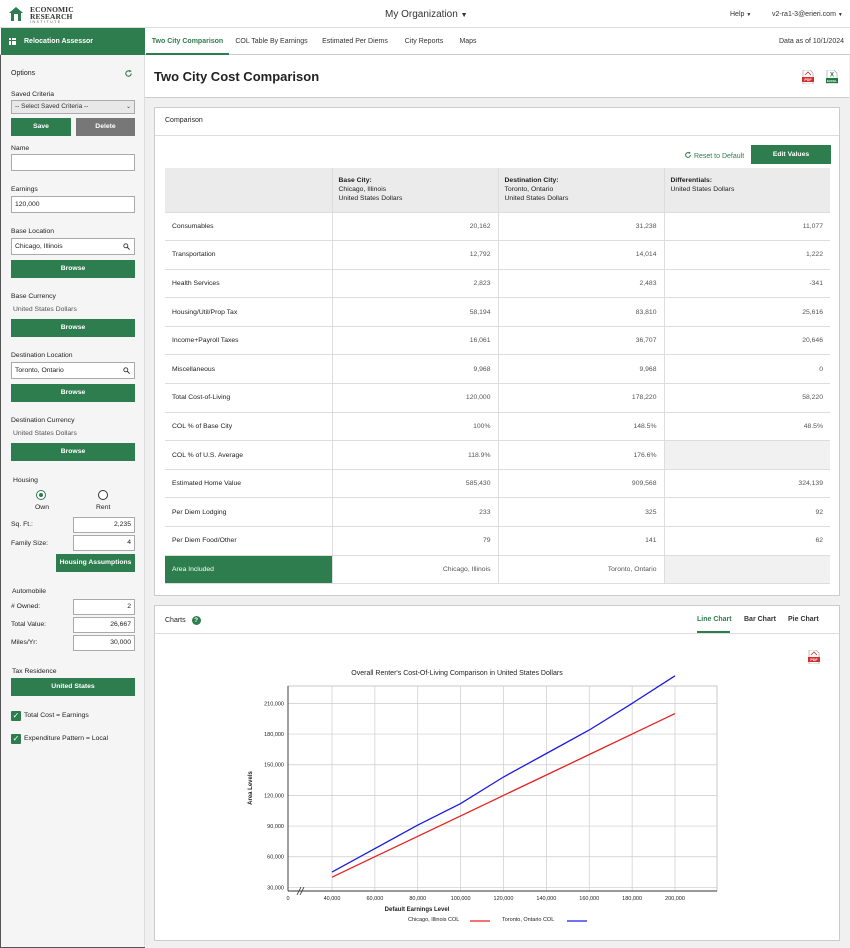  What do you see at coordinates (675, 899) in the screenshot?
I see `x-tick-label: 200,000` at bounding box center [675, 899].